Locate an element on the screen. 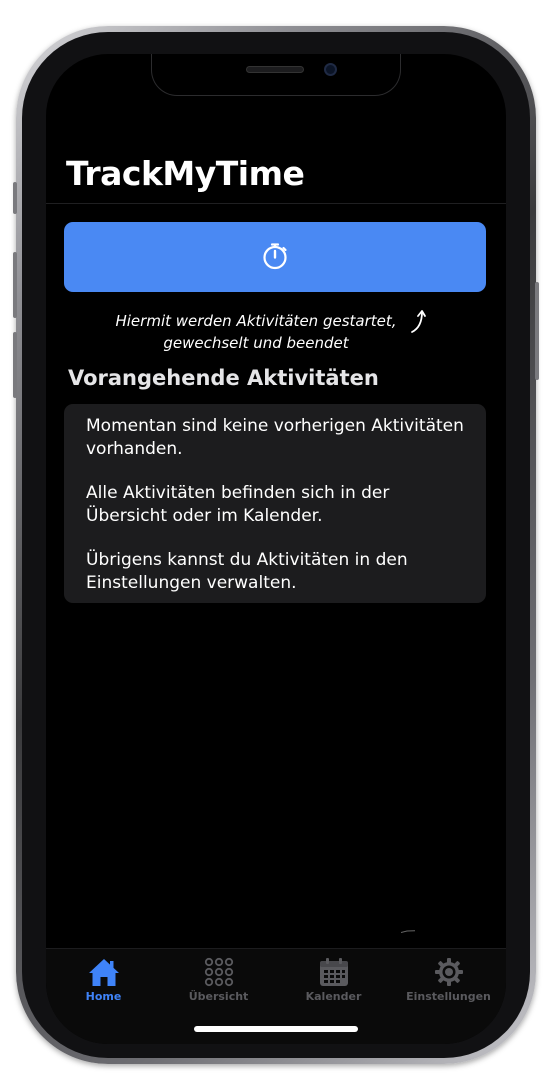 Image resolution: width=552 pixels, height=1078 pixels. title-divider is located at coordinates (276, 203).